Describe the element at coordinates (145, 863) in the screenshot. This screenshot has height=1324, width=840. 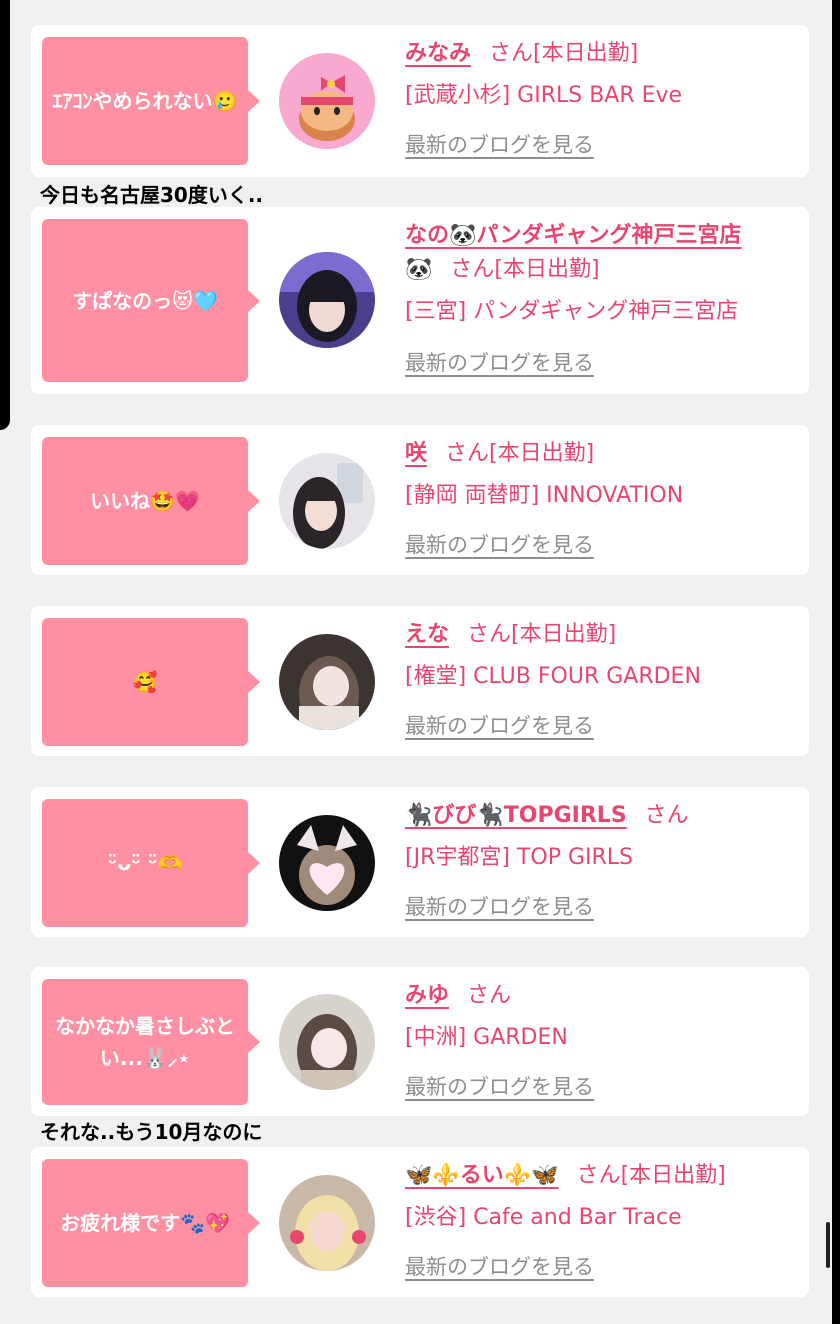
I see `message-text: ᵕ̈ᴗᵕ̈ ᵕ̈🫶` at that location.